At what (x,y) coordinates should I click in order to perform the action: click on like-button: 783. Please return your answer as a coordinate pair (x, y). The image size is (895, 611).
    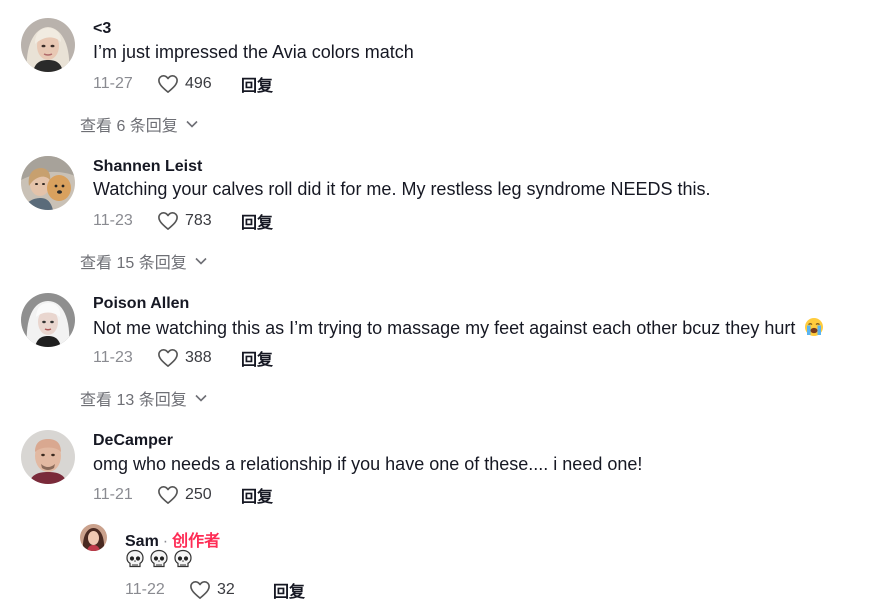
    Looking at the image, I should click on (191, 221).